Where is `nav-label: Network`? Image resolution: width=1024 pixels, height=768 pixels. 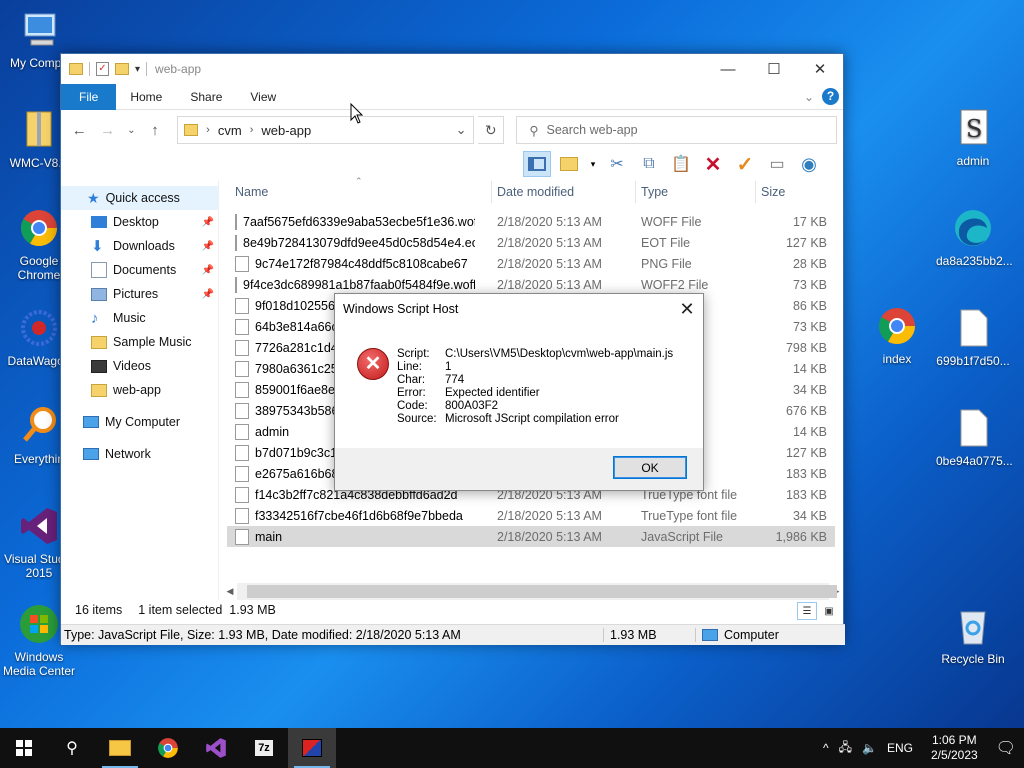 nav-label: Network is located at coordinates (128, 454).